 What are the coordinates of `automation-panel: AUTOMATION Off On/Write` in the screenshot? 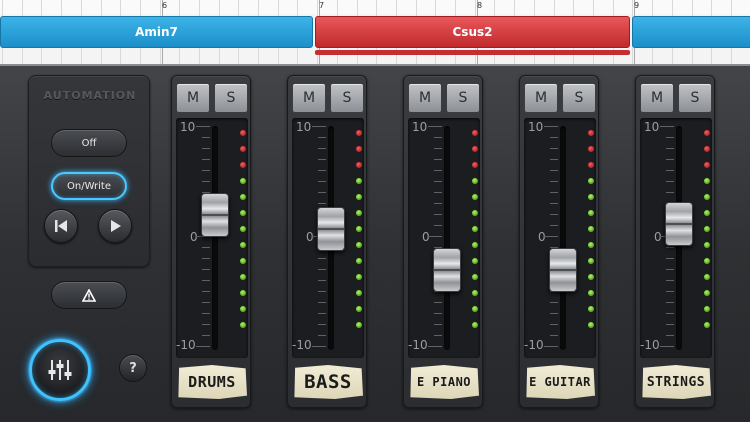 It's located at (89, 171).